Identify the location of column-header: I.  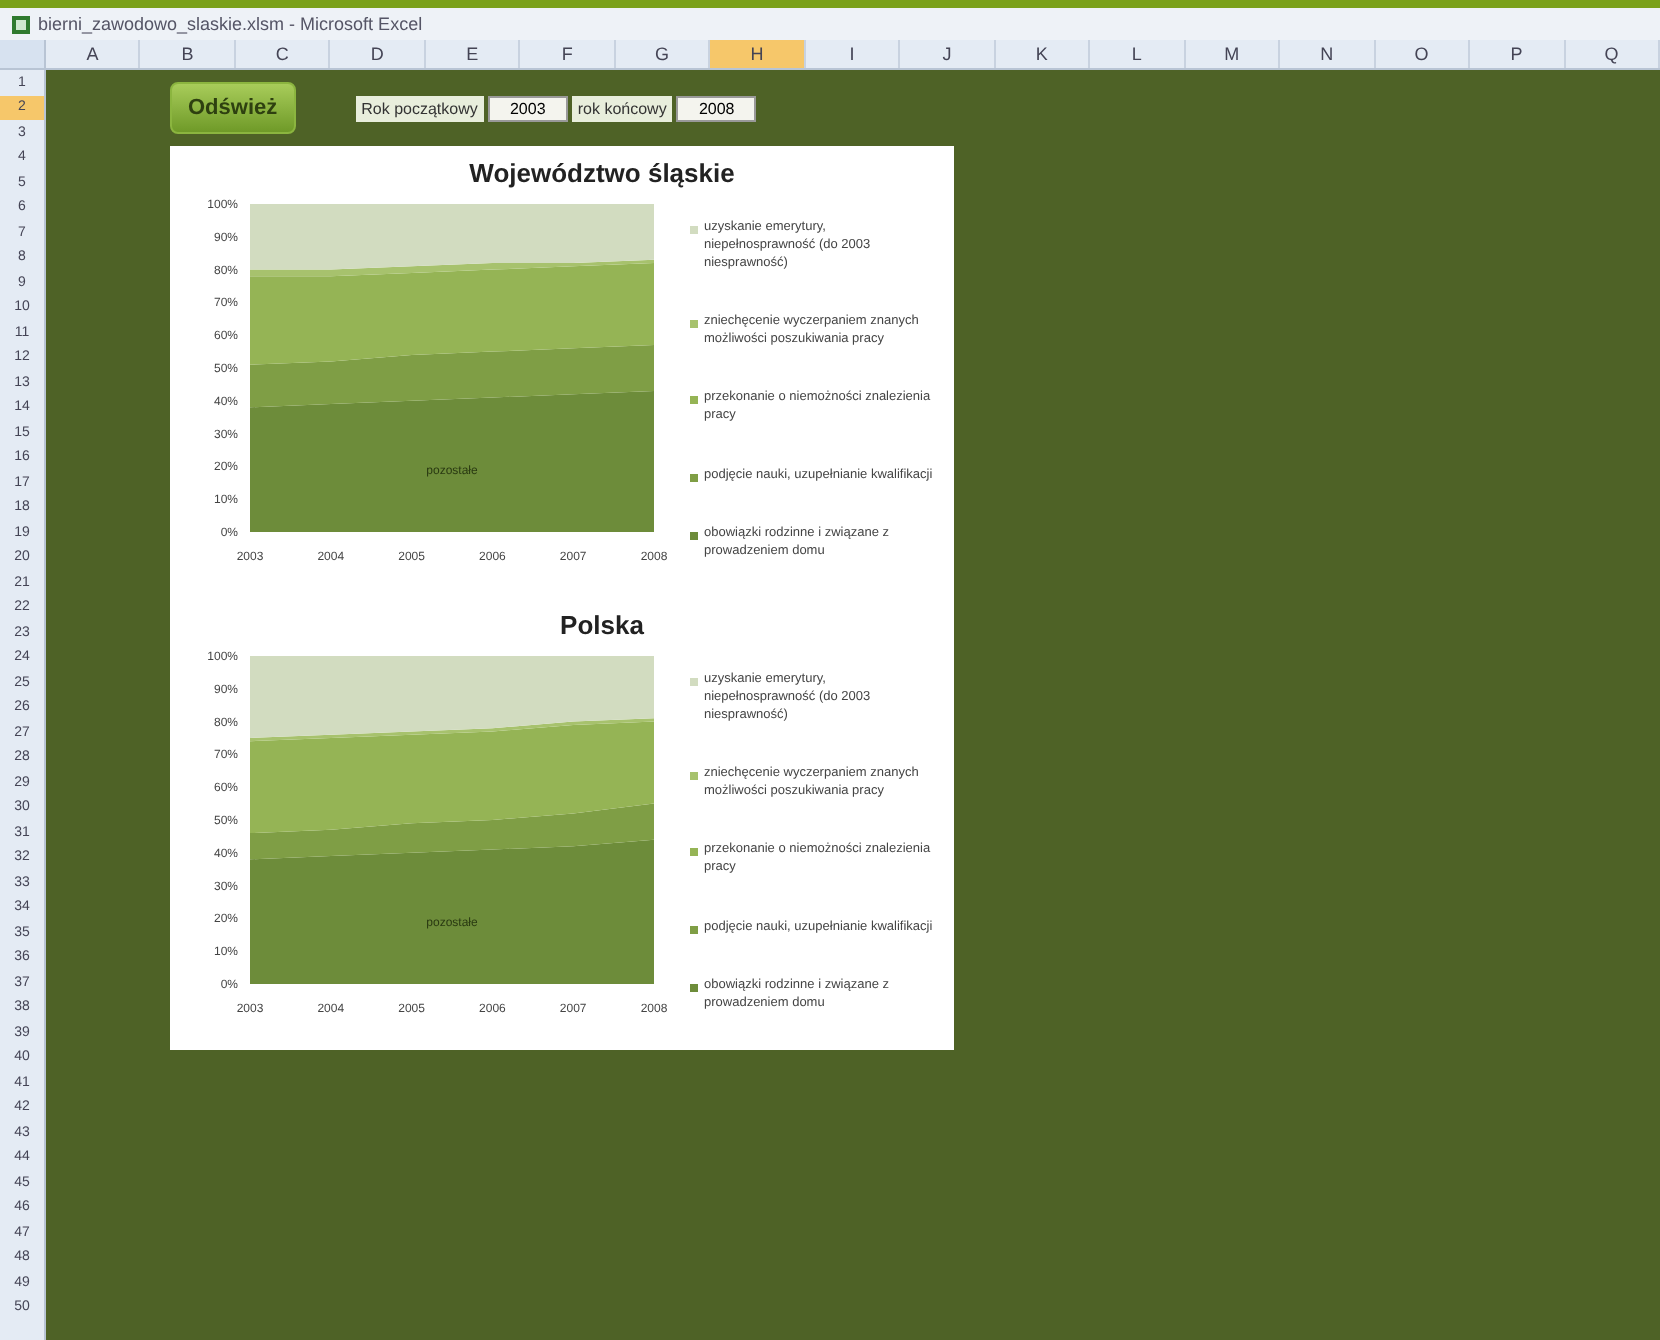
(853, 54).